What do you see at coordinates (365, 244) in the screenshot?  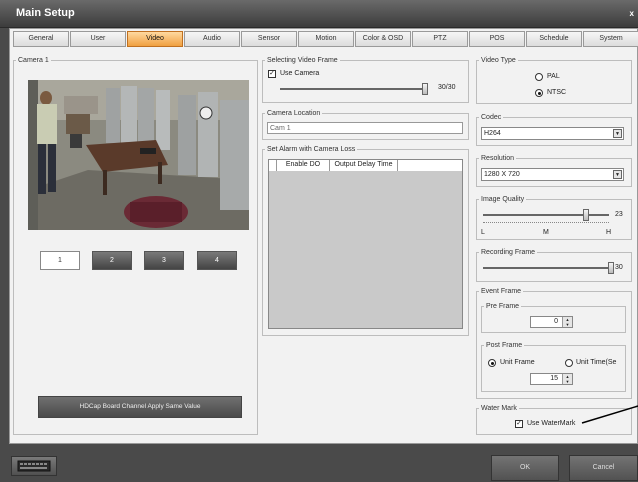 I see `alarm-grid: Enable DO Output Delay Time` at bounding box center [365, 244].